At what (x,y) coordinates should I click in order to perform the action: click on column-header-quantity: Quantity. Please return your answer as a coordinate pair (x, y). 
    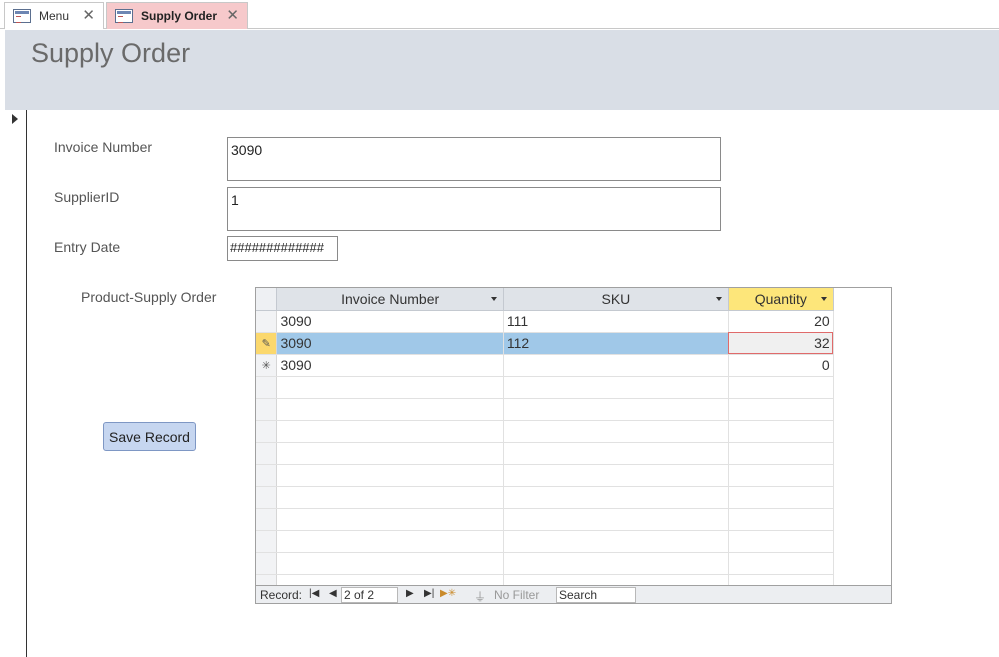
    Looking at the image, I should click on (781, 299).